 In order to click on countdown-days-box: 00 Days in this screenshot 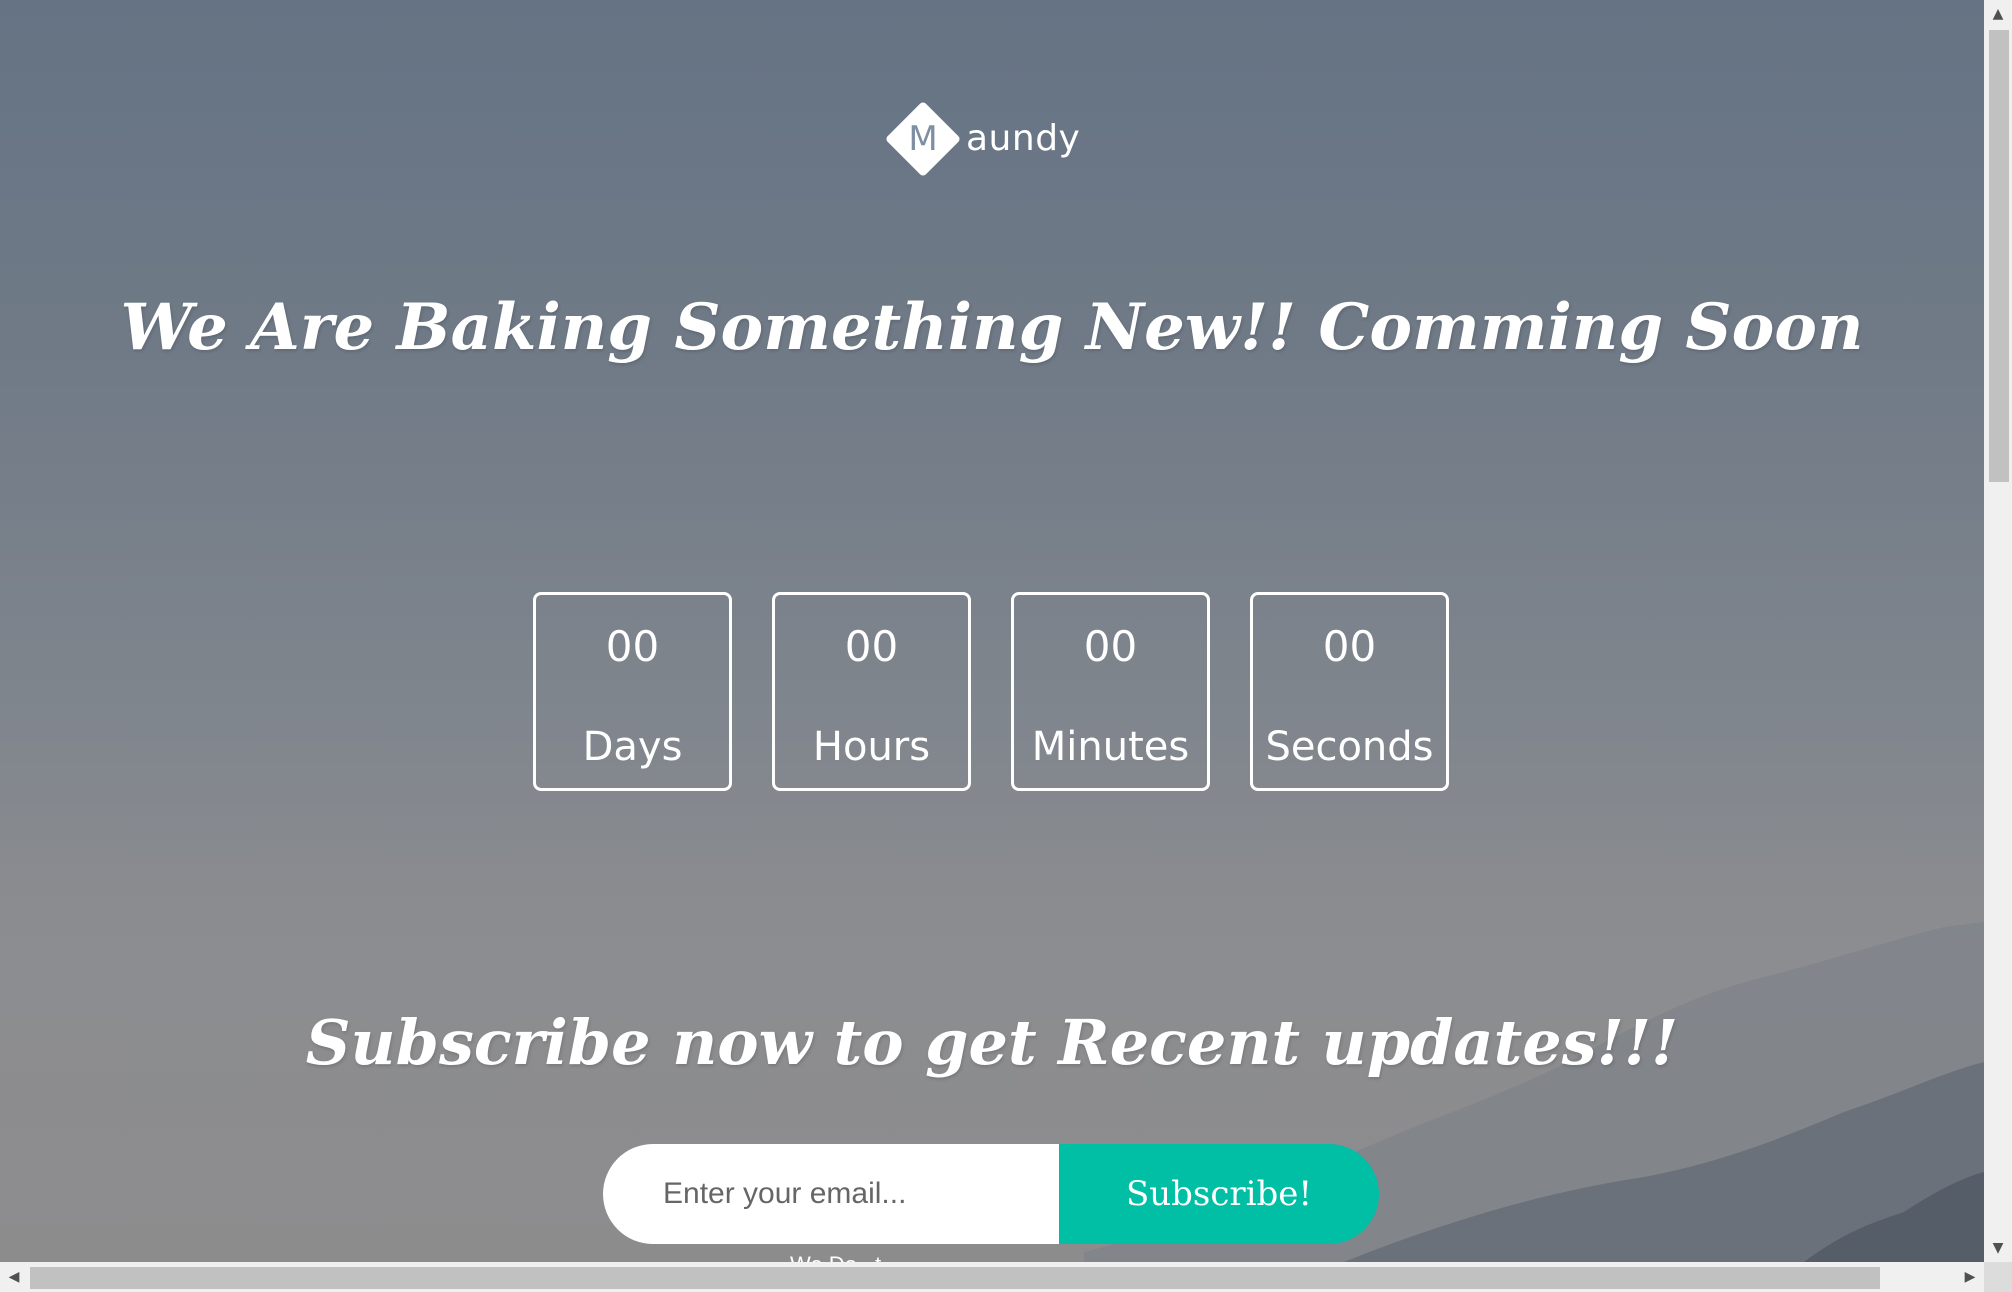, I will do `click(632, 691)`.